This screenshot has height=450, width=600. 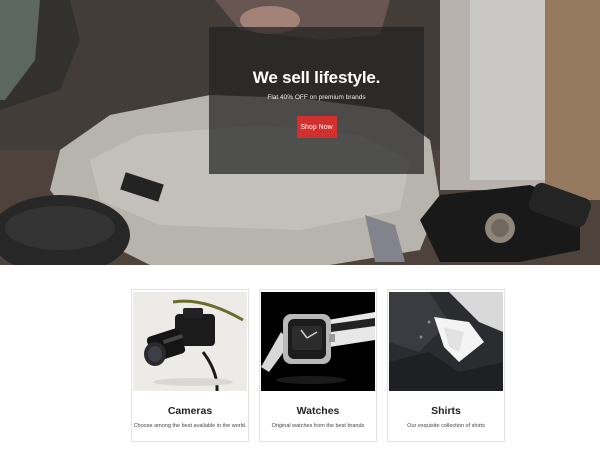 I want to click on hero-subtitle: Flat 40% OFF on premium brands, so click(x=316, y=97).